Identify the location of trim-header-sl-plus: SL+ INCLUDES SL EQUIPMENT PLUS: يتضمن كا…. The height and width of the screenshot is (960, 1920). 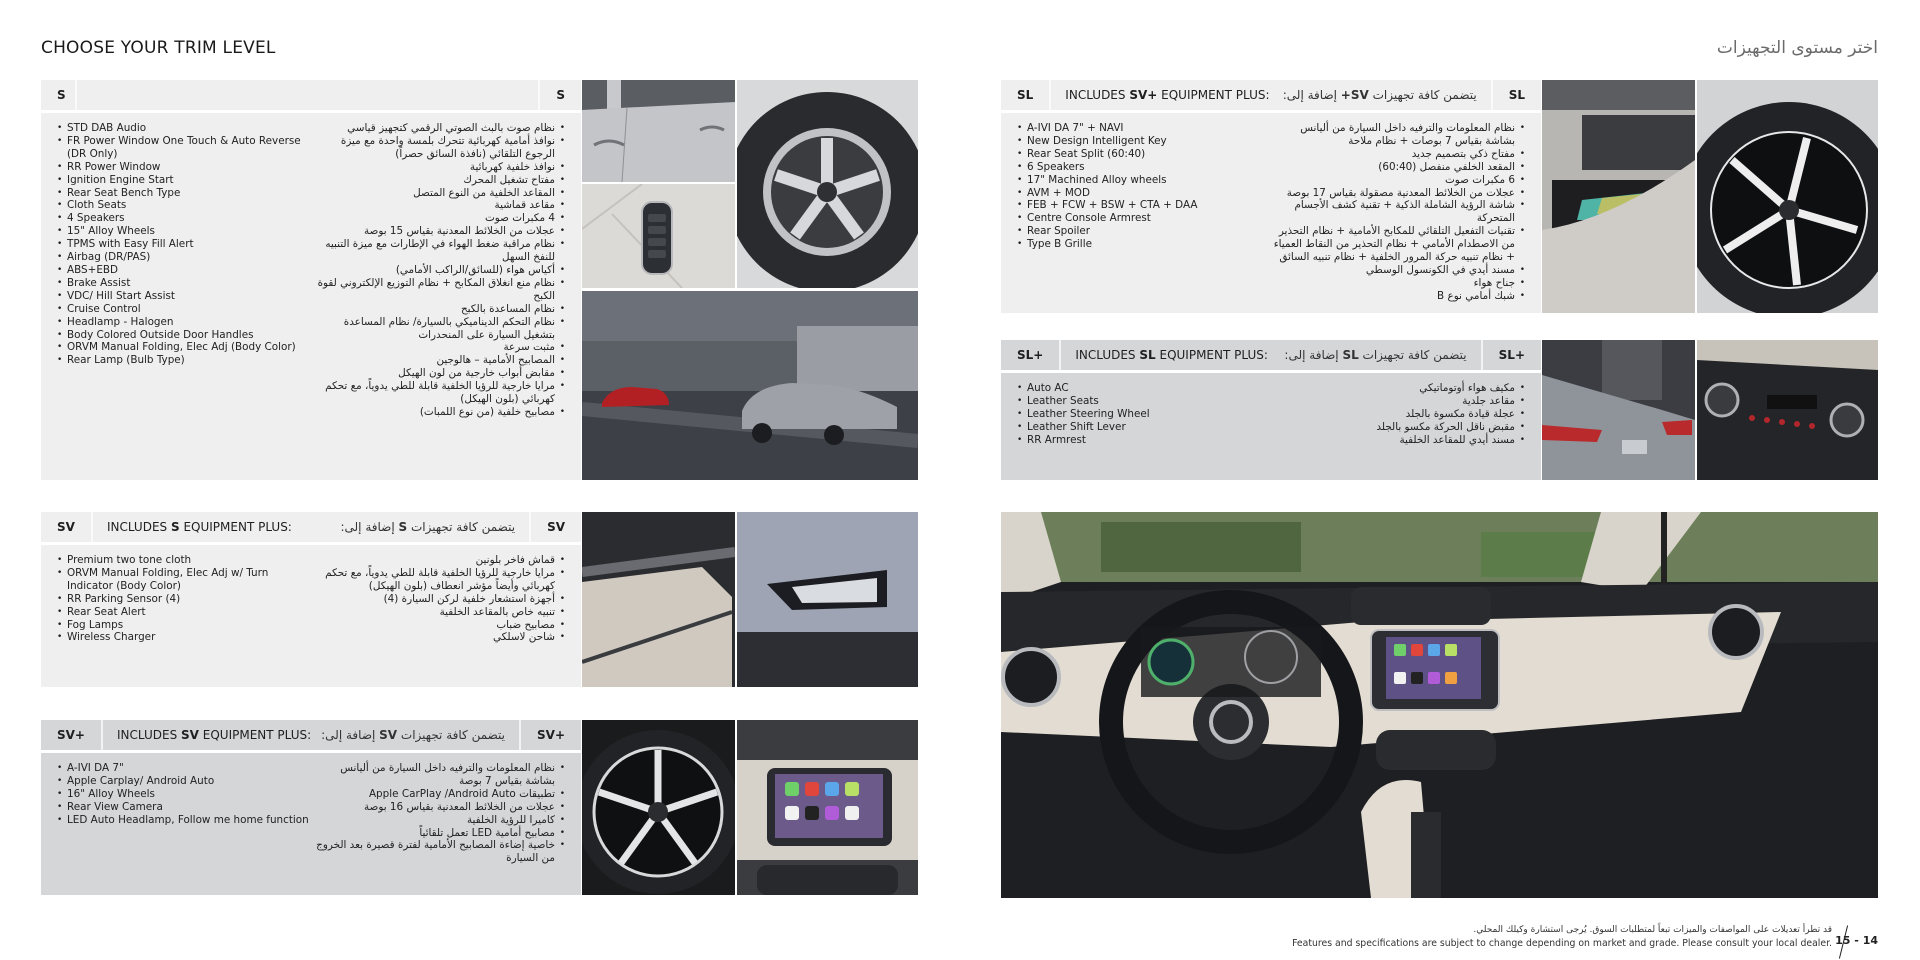
(1271, 356).